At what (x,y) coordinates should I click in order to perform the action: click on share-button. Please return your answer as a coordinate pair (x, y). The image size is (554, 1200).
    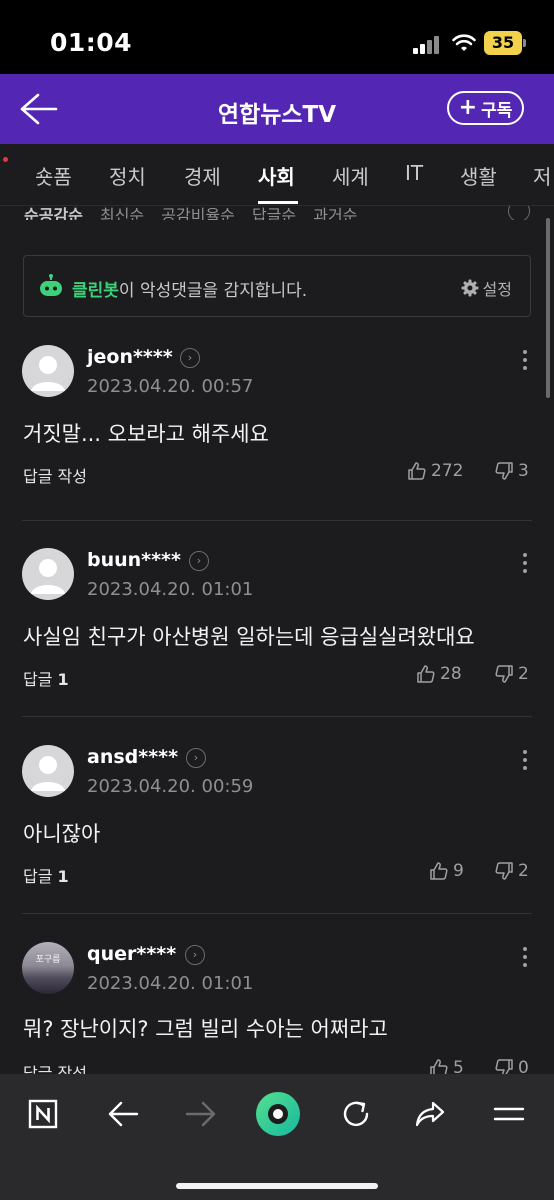
    Looking at the image, I should click on (430, 1114).